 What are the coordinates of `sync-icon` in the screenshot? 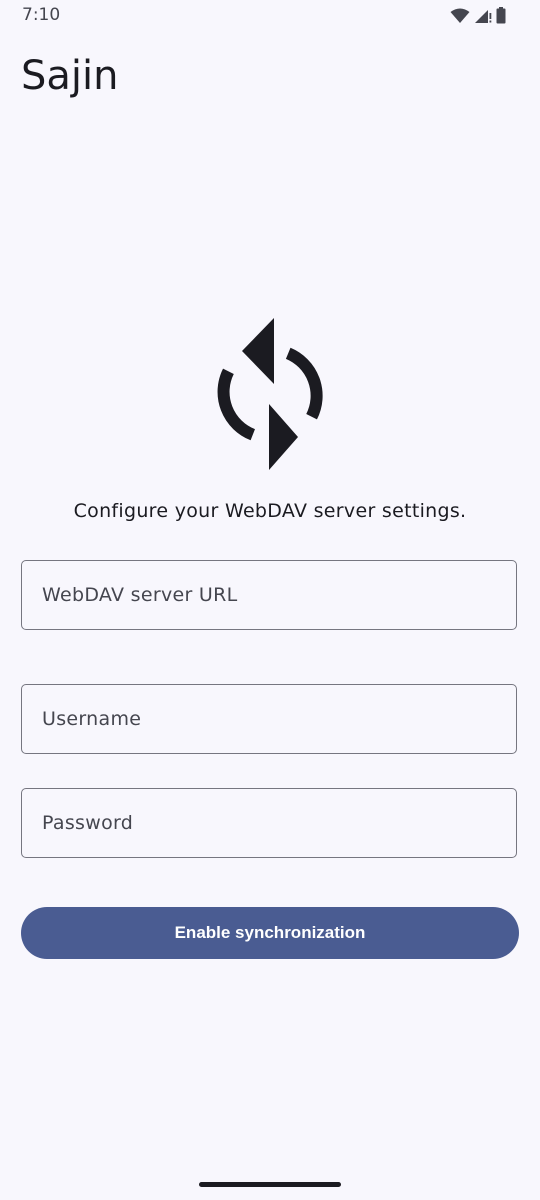 It's located at (270, 394).